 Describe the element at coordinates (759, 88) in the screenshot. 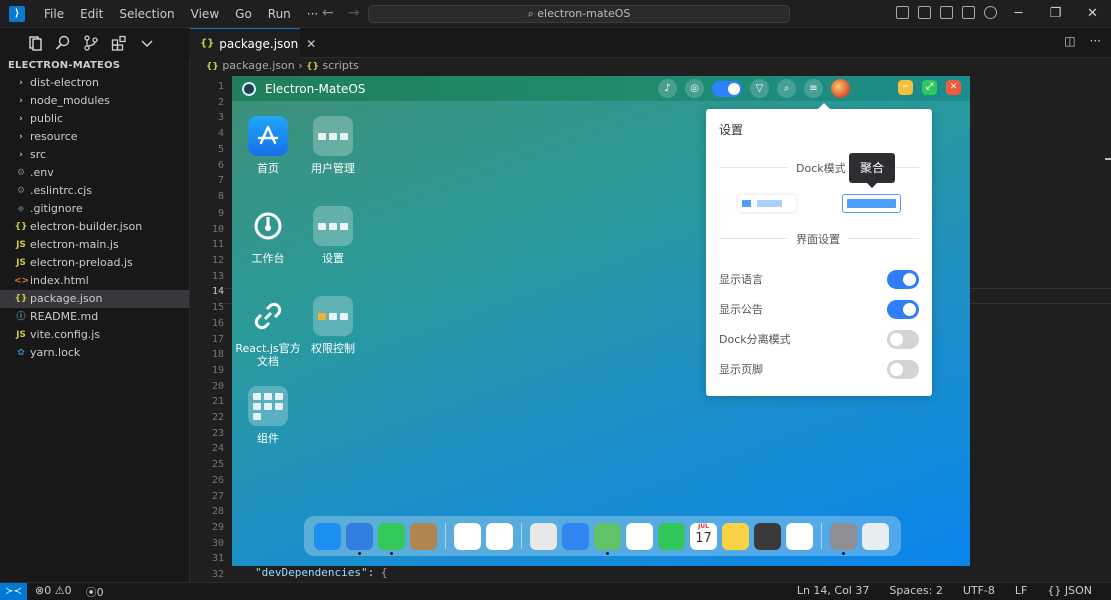

I see `shirt-icon: ▽` at that location.